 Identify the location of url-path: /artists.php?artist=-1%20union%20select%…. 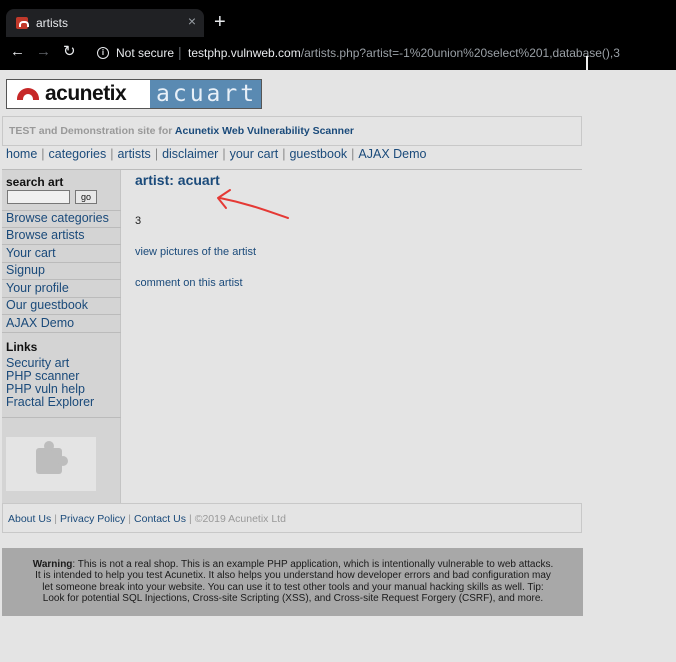
(460, 53).